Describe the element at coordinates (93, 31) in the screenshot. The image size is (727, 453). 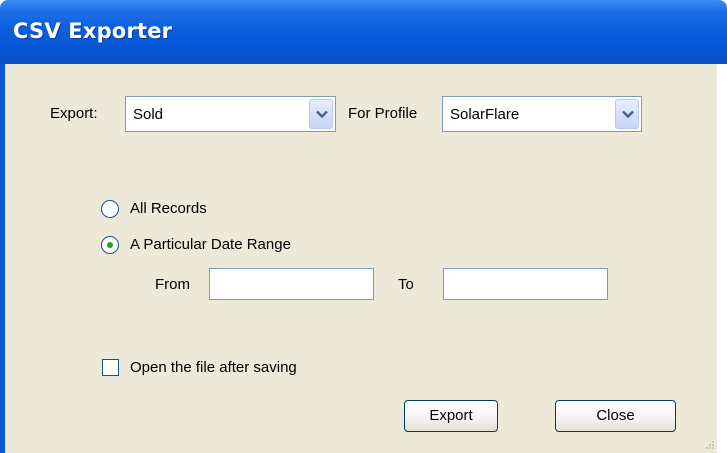
I see `window-title: CSV Exporter` at that location.